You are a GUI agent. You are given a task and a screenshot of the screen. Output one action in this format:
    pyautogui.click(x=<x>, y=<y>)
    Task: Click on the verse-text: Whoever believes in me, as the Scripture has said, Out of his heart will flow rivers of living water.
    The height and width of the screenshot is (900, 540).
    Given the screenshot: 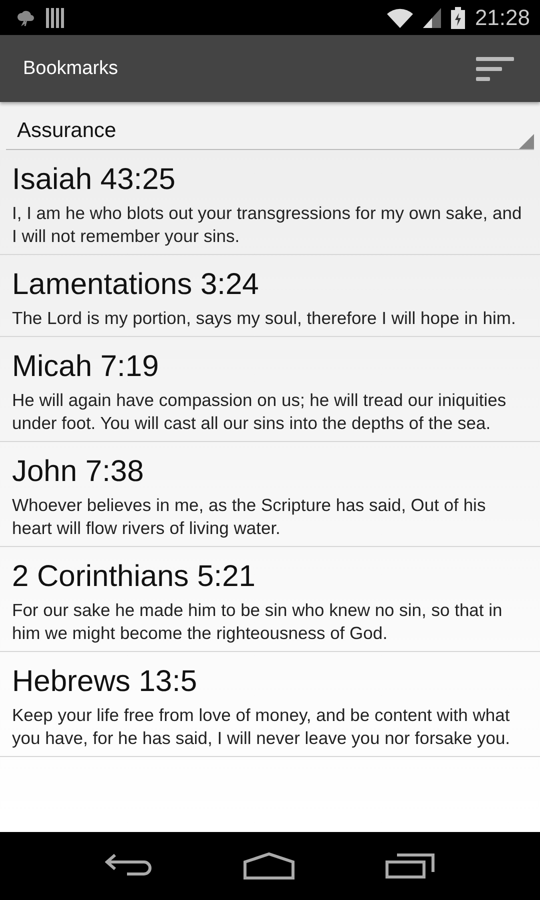 What is the action you would take?
    pyautogui.click(x=249, y=517)
    